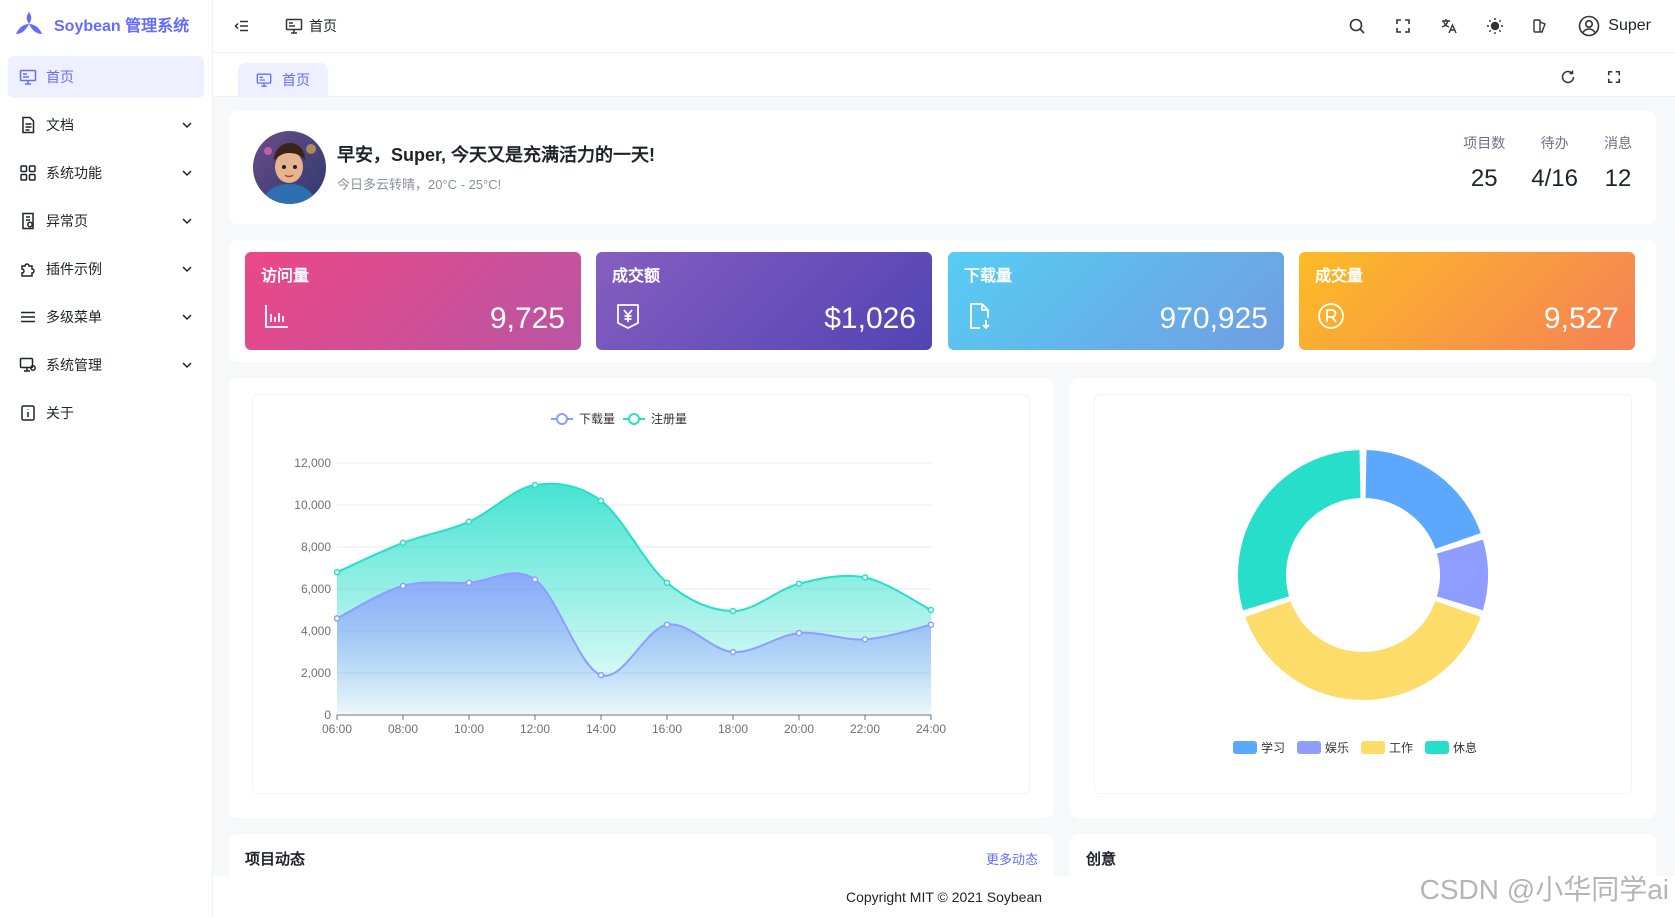 This screenshot has height=917, width=1675. What do you see at coordinates (316, 547) in the screenshot?
I see `y-tick-label: 8,000` at bounding box center [316, 547].